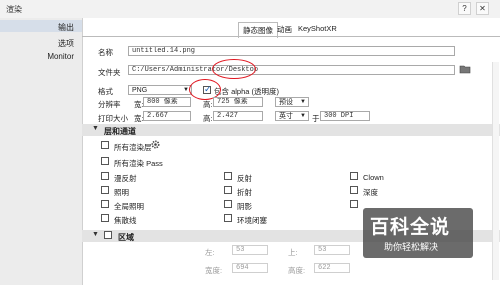 The image size is (500, 285). I want to click on region-x-label: 左:, so click(210, 252).